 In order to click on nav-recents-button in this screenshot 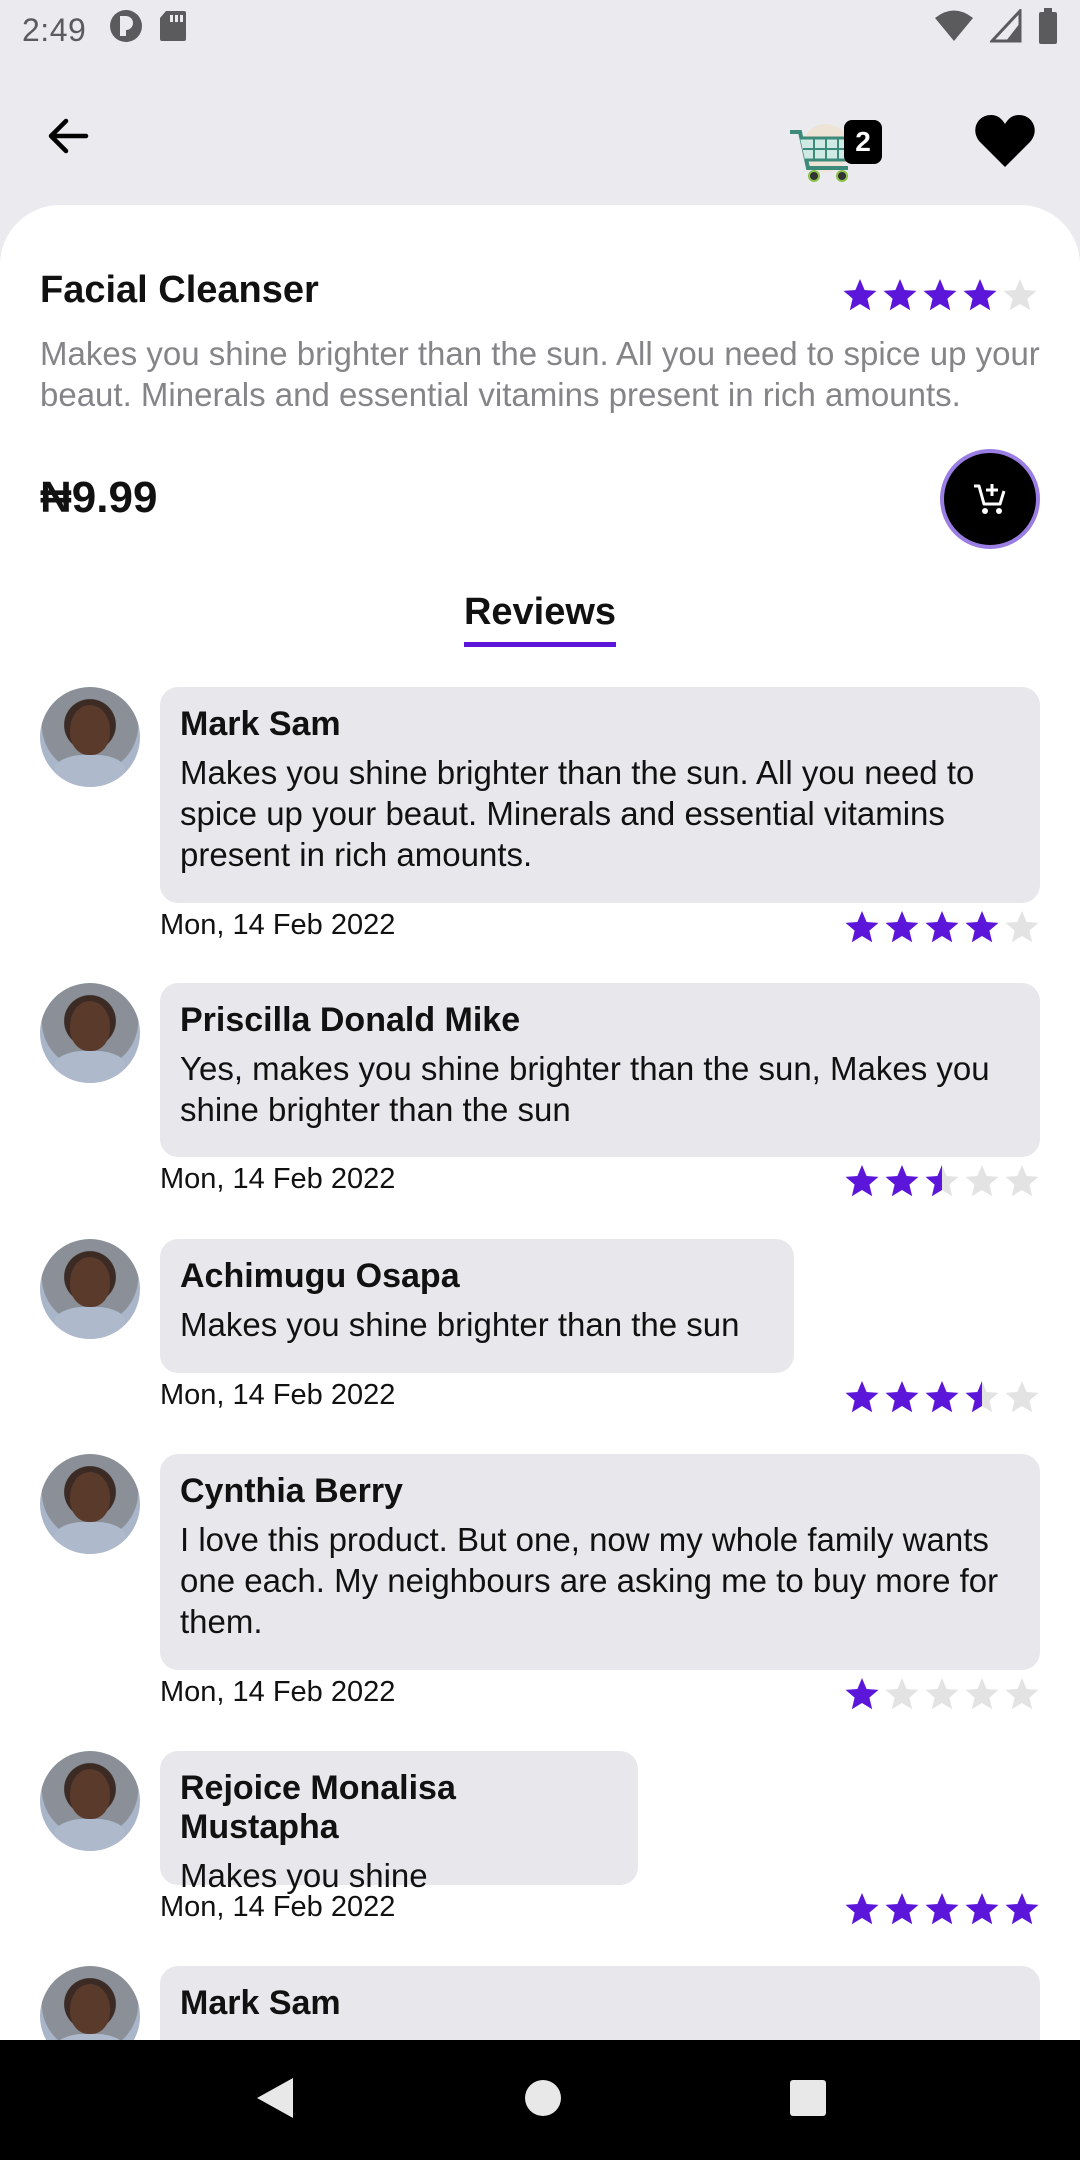, I will do `click(808, 2100)`.